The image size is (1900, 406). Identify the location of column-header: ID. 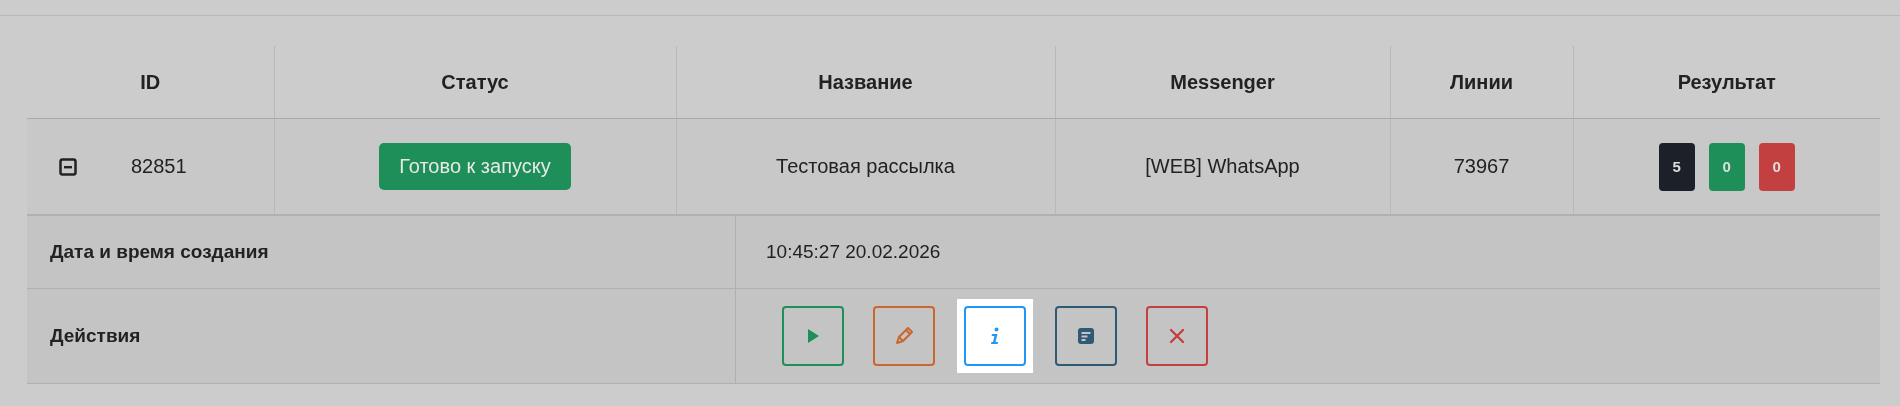
(150, 82).